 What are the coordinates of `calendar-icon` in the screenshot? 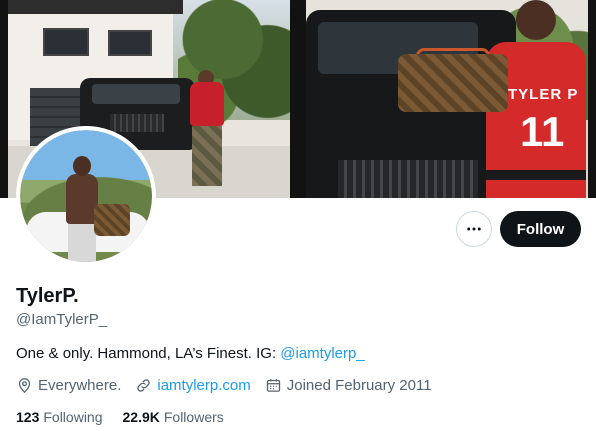 It's located at (273, 385).